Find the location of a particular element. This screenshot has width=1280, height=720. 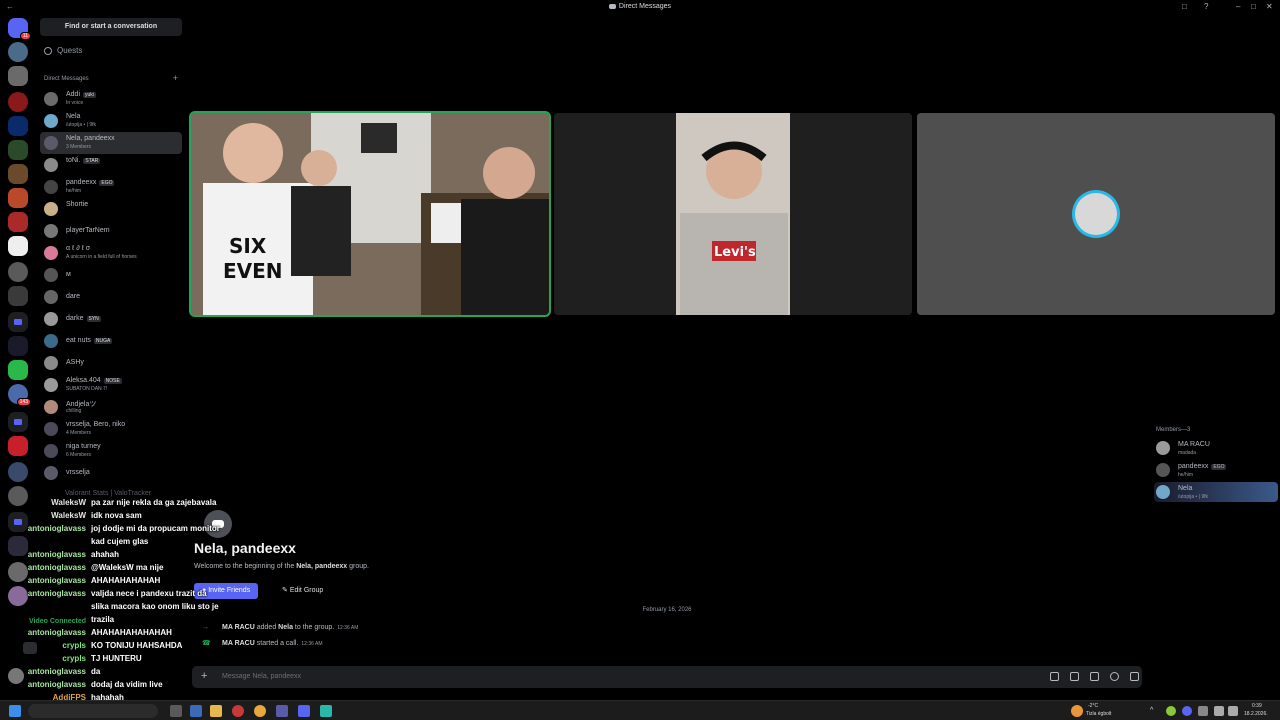

dm-item: Nela/utopija • | 9fk is located at coordinates (111, 121).